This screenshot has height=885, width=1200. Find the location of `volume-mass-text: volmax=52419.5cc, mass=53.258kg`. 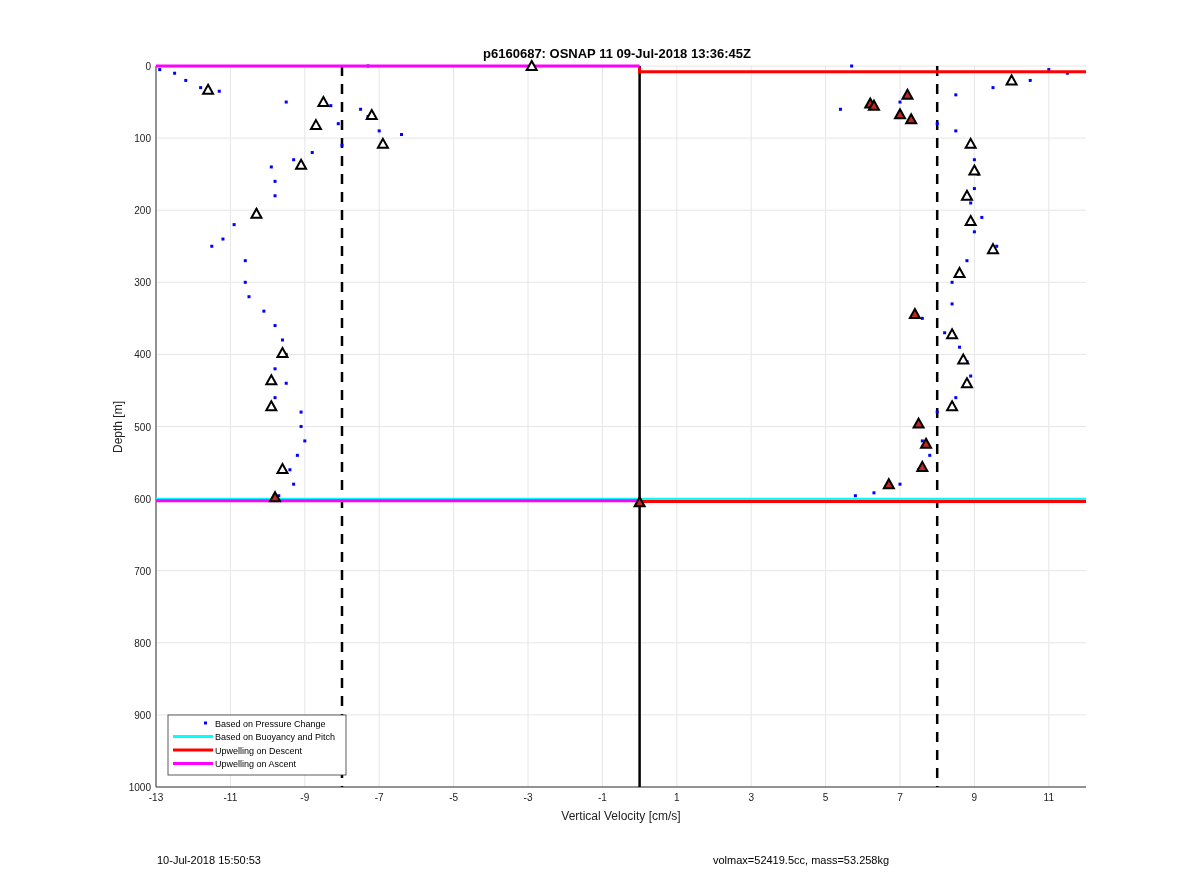

volume-mass-text: volmax=52419.5cc, mass=53.258kg is located at coordinates (801, 860).